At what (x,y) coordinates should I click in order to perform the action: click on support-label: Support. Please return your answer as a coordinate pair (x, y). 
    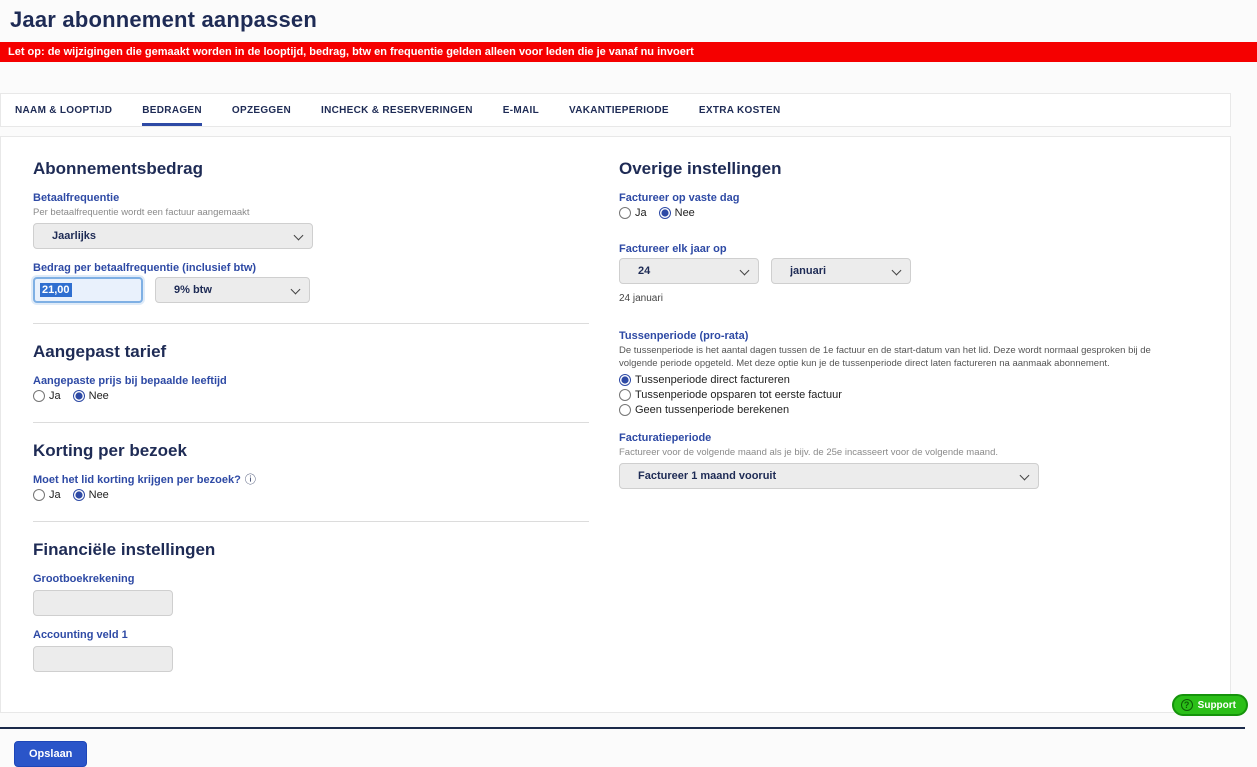
    Looking at the image, I should click on (1216, 705).